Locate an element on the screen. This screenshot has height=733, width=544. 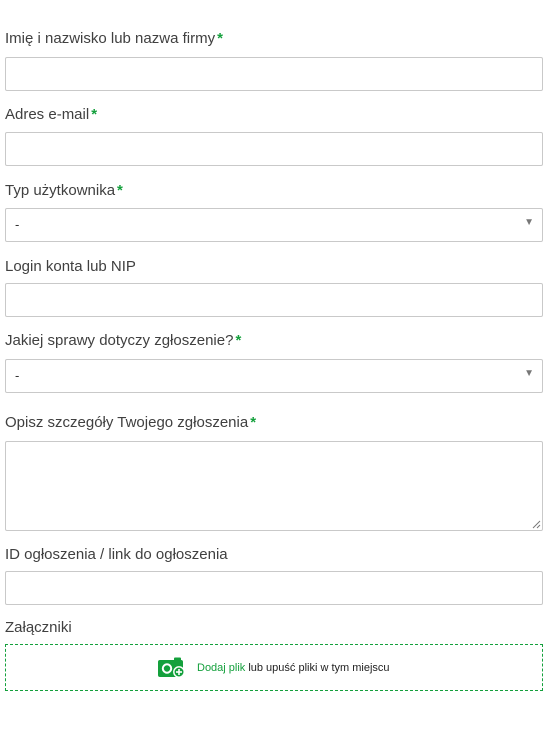
attachments-dropzone: Dodaj plik lub upuść pliki w tym miejscu is located at coordinates (274, 667).